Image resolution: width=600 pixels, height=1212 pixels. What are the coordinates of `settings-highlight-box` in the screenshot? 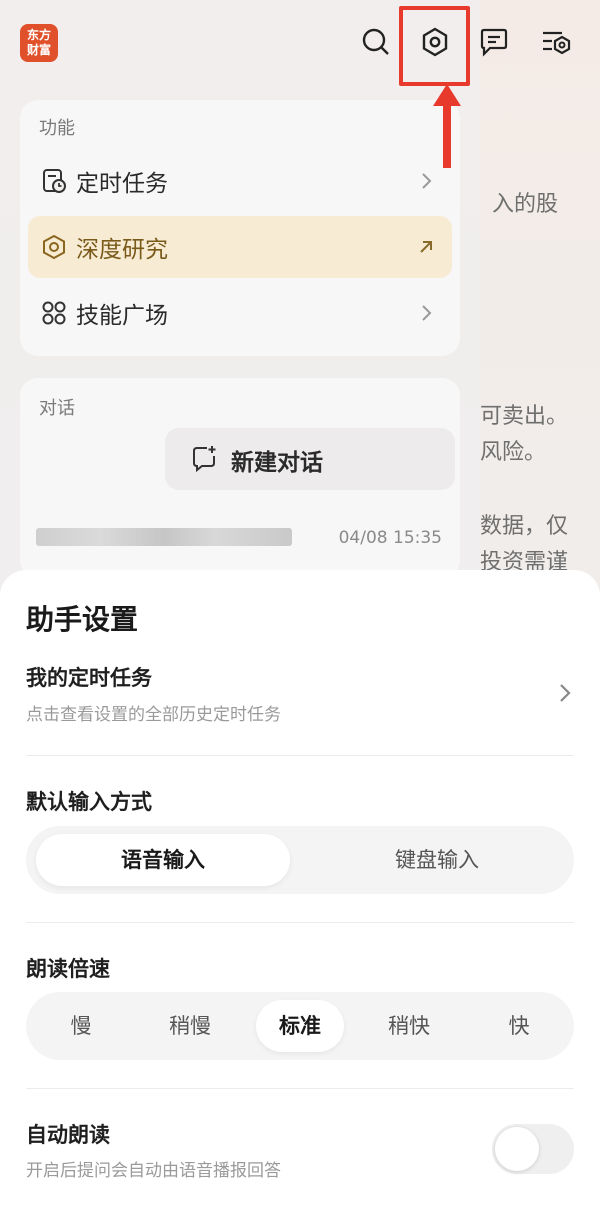 It's located at (434, 46).